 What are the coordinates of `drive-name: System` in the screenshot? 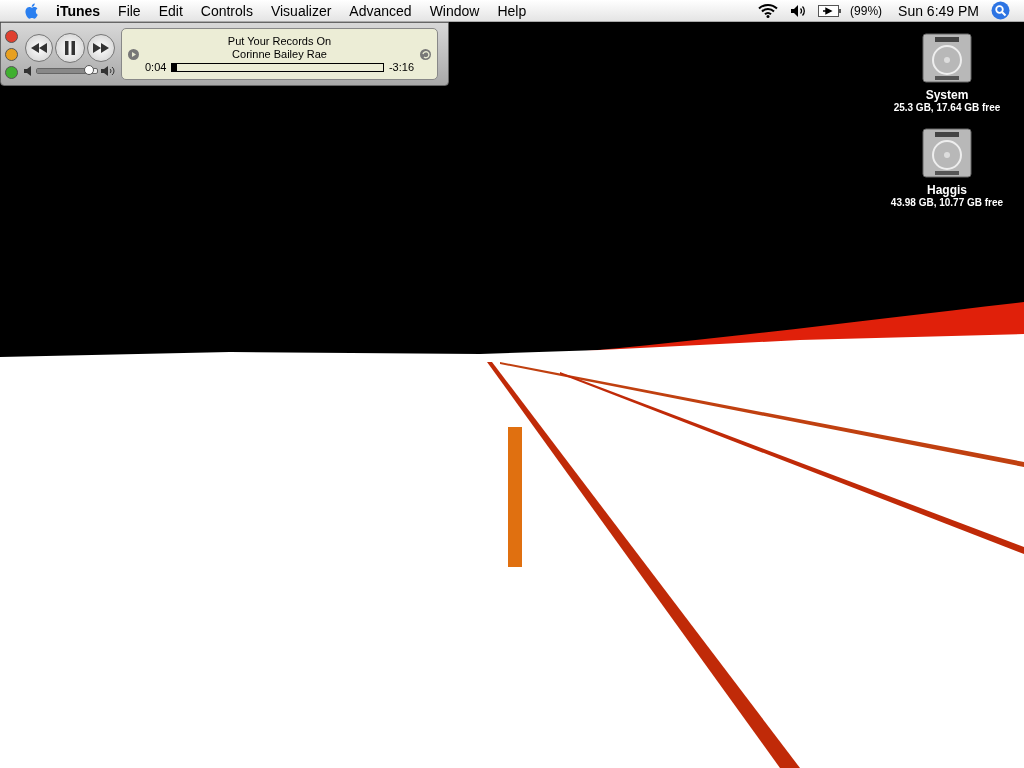 It's located at (947, 95).